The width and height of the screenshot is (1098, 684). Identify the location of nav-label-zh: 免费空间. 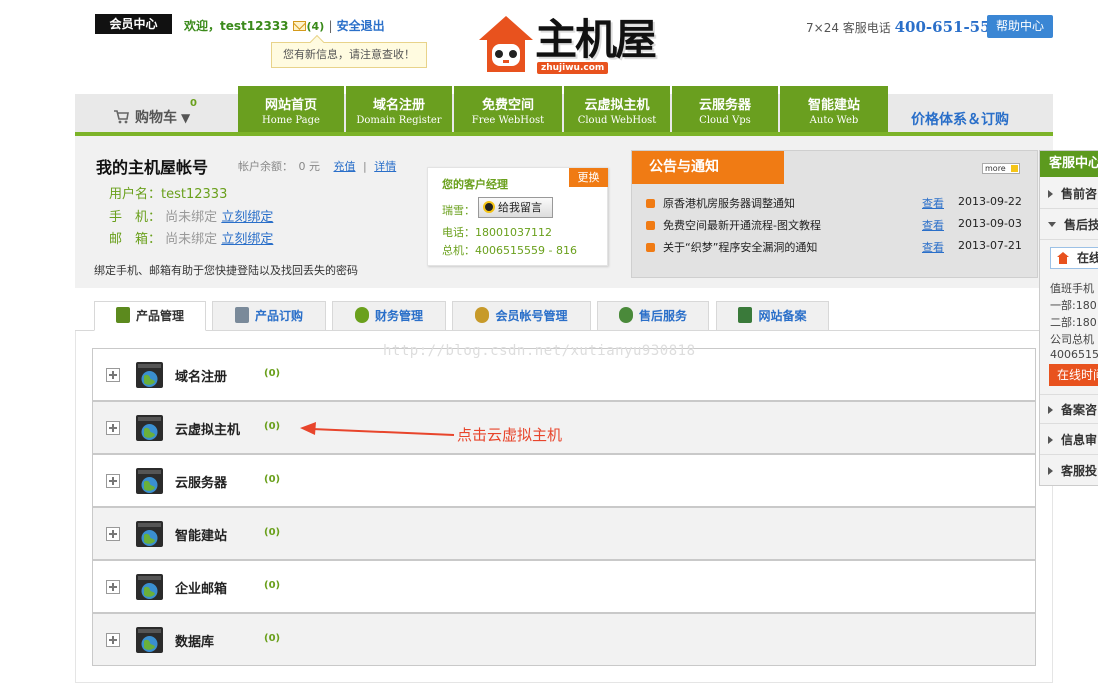
(507, 105).